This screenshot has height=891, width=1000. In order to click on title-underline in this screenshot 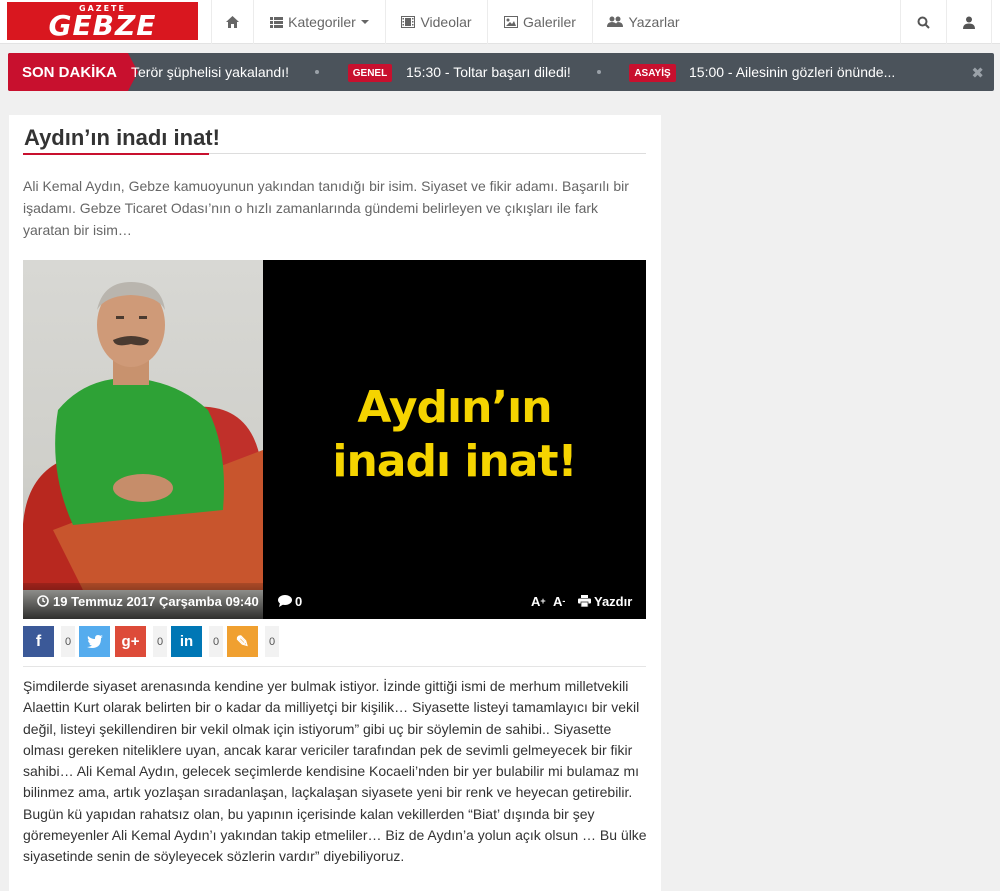, I will do `click(116, 154)`.